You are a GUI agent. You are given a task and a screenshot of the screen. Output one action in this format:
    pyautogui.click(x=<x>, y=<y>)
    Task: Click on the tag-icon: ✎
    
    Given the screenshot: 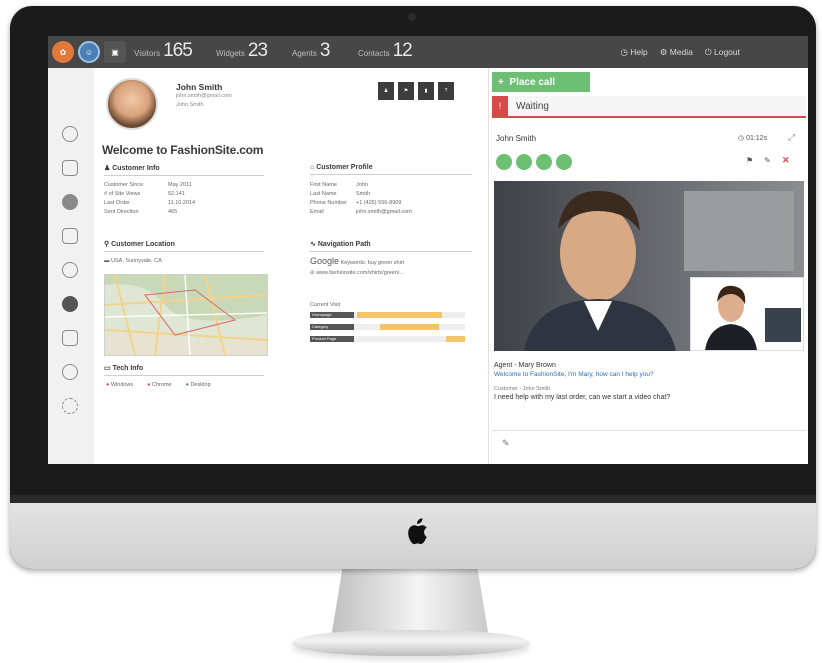 What is the action you would take?
    pyautogui.click(x=767, y=160)
    